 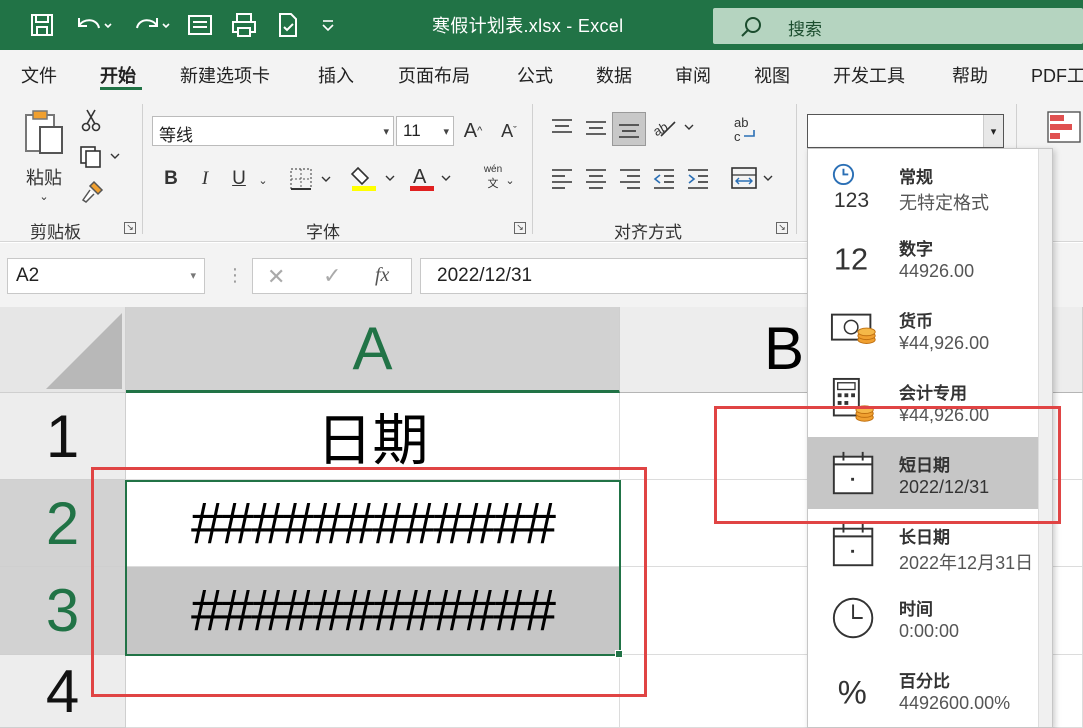 I want to click on title-bar: 寒假计划表.xlsx - Excel 搜索, so click(x=541, y=25).